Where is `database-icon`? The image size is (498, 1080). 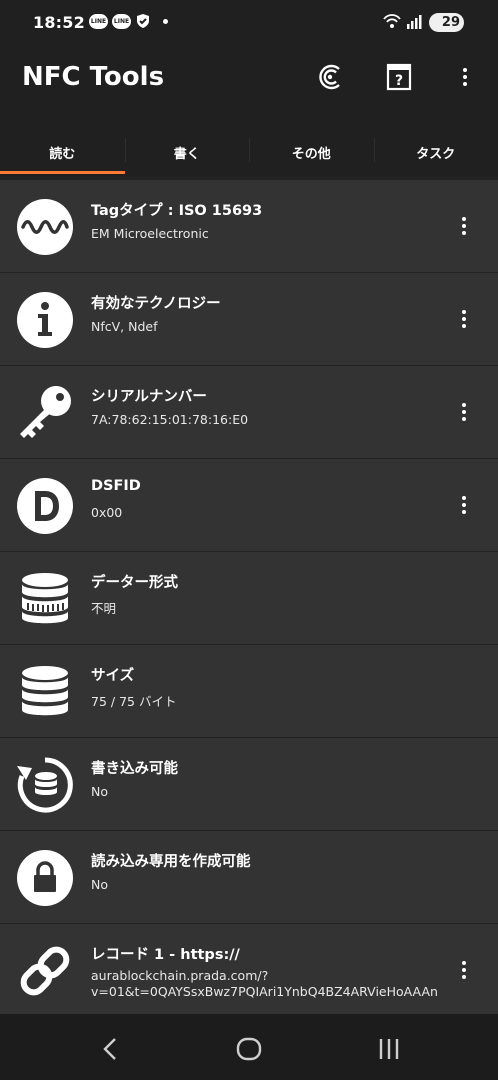 database-icon is located at coordinates (45, 691).